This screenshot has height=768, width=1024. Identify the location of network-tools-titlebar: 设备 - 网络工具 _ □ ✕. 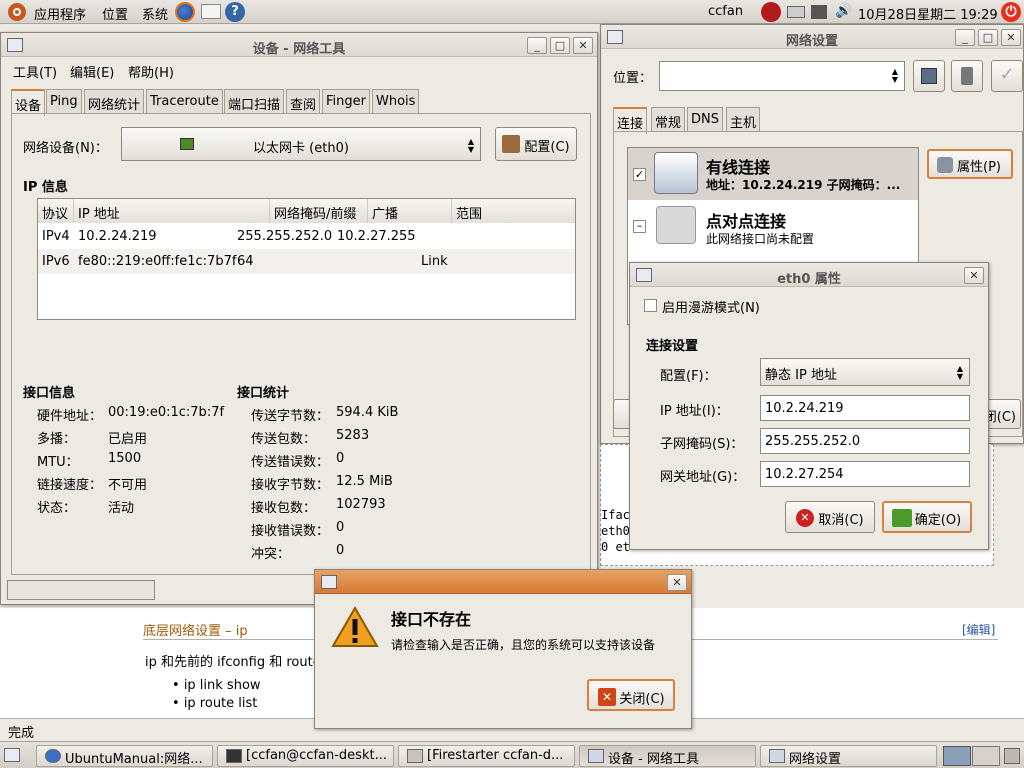
(299, 45).